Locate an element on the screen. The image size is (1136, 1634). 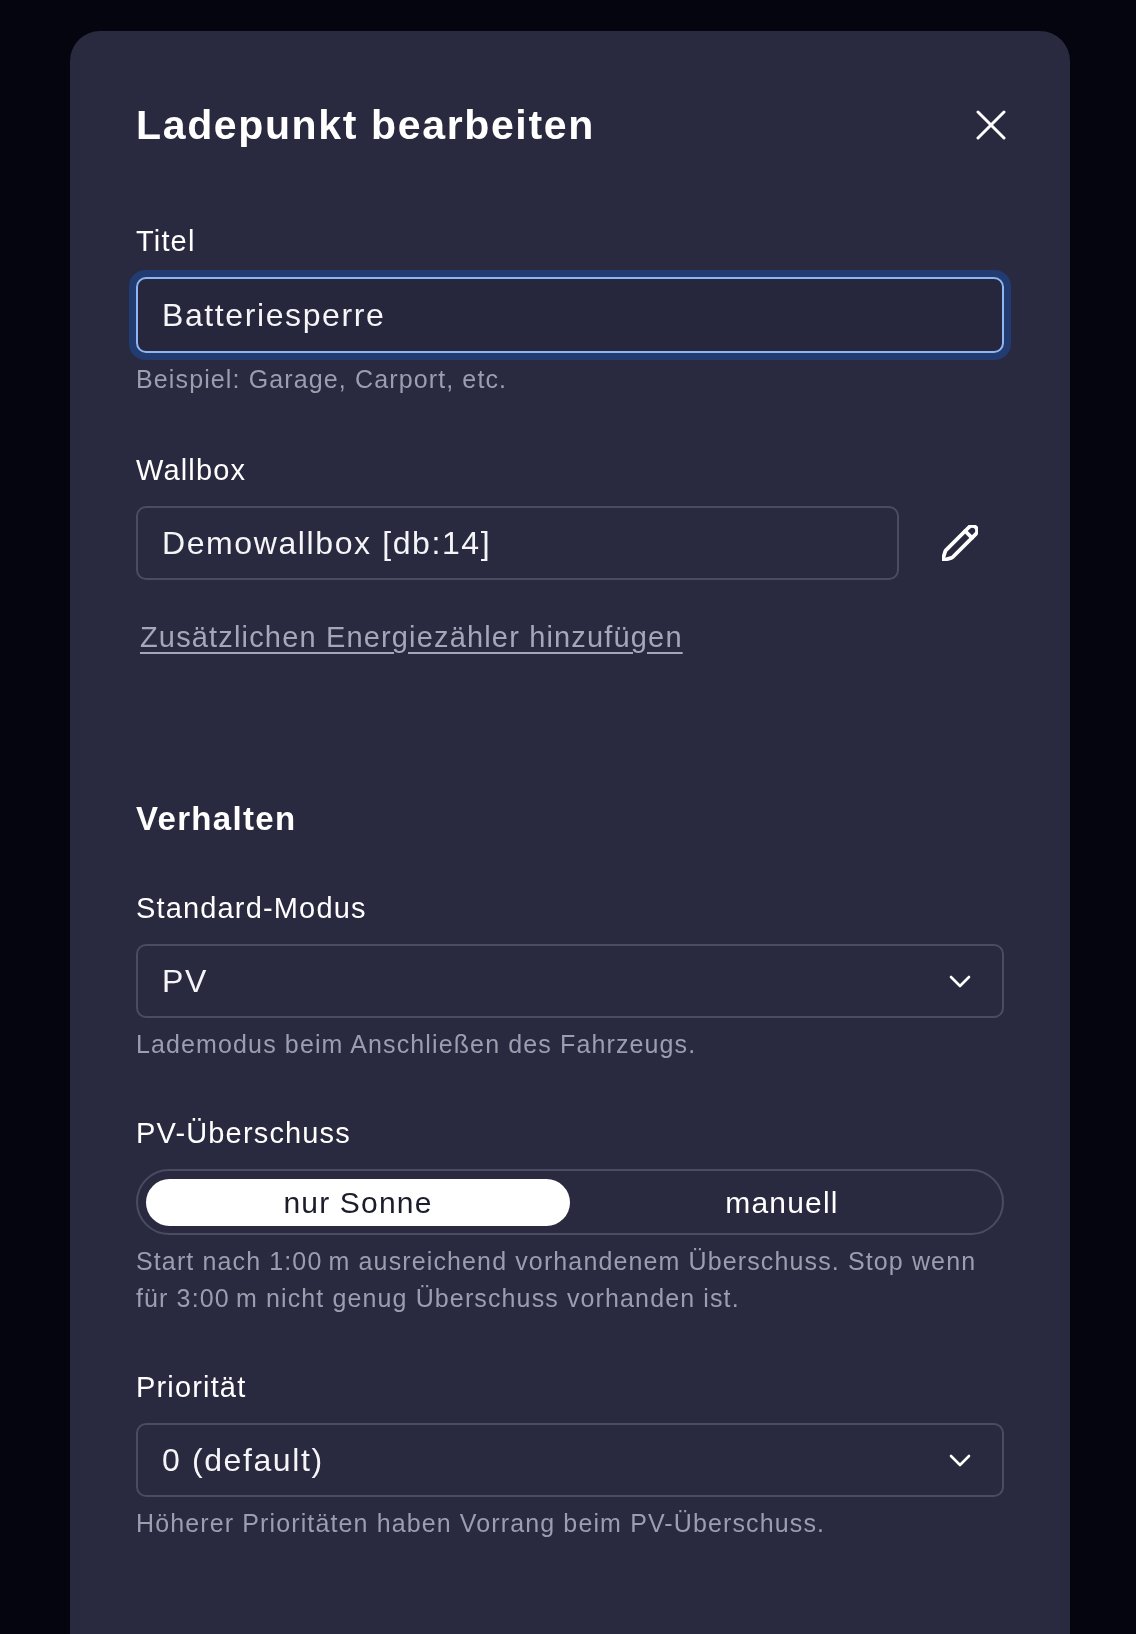
dialog-title: Ladepunkt bearbeiten is located at coordinates (365, 125).